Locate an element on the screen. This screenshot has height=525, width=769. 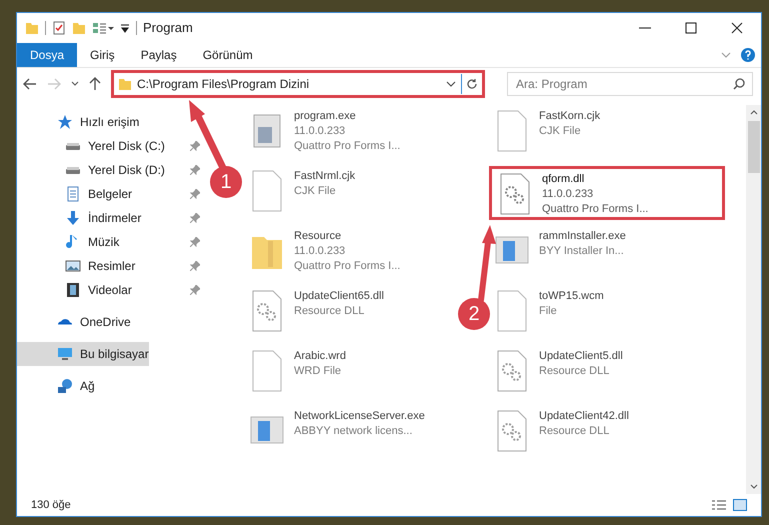
refresh-icon is located at coordinates (472, 84).